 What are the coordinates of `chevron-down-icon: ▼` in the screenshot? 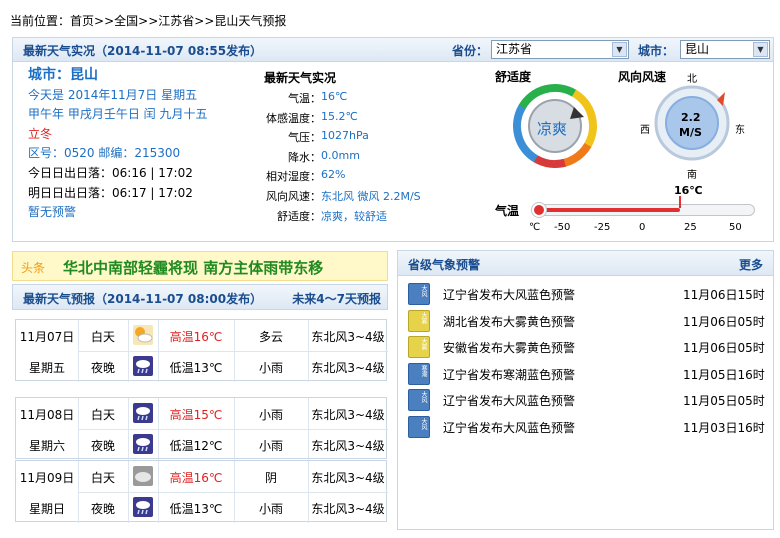 It's located at (619, 49).